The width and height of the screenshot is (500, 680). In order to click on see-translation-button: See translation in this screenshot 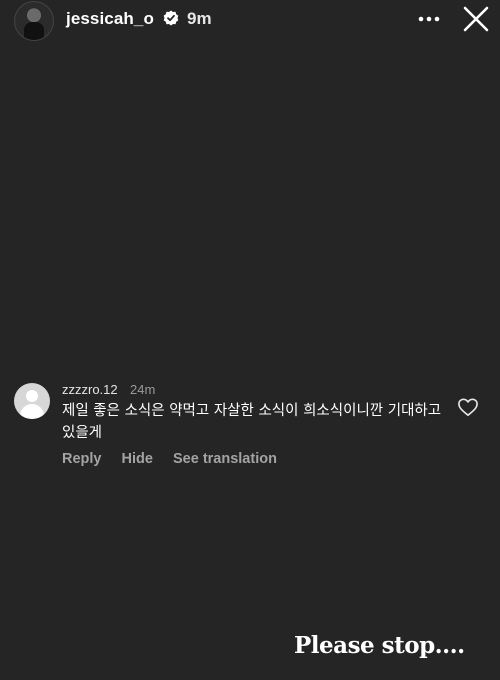, I will do `click(225, 459)`.